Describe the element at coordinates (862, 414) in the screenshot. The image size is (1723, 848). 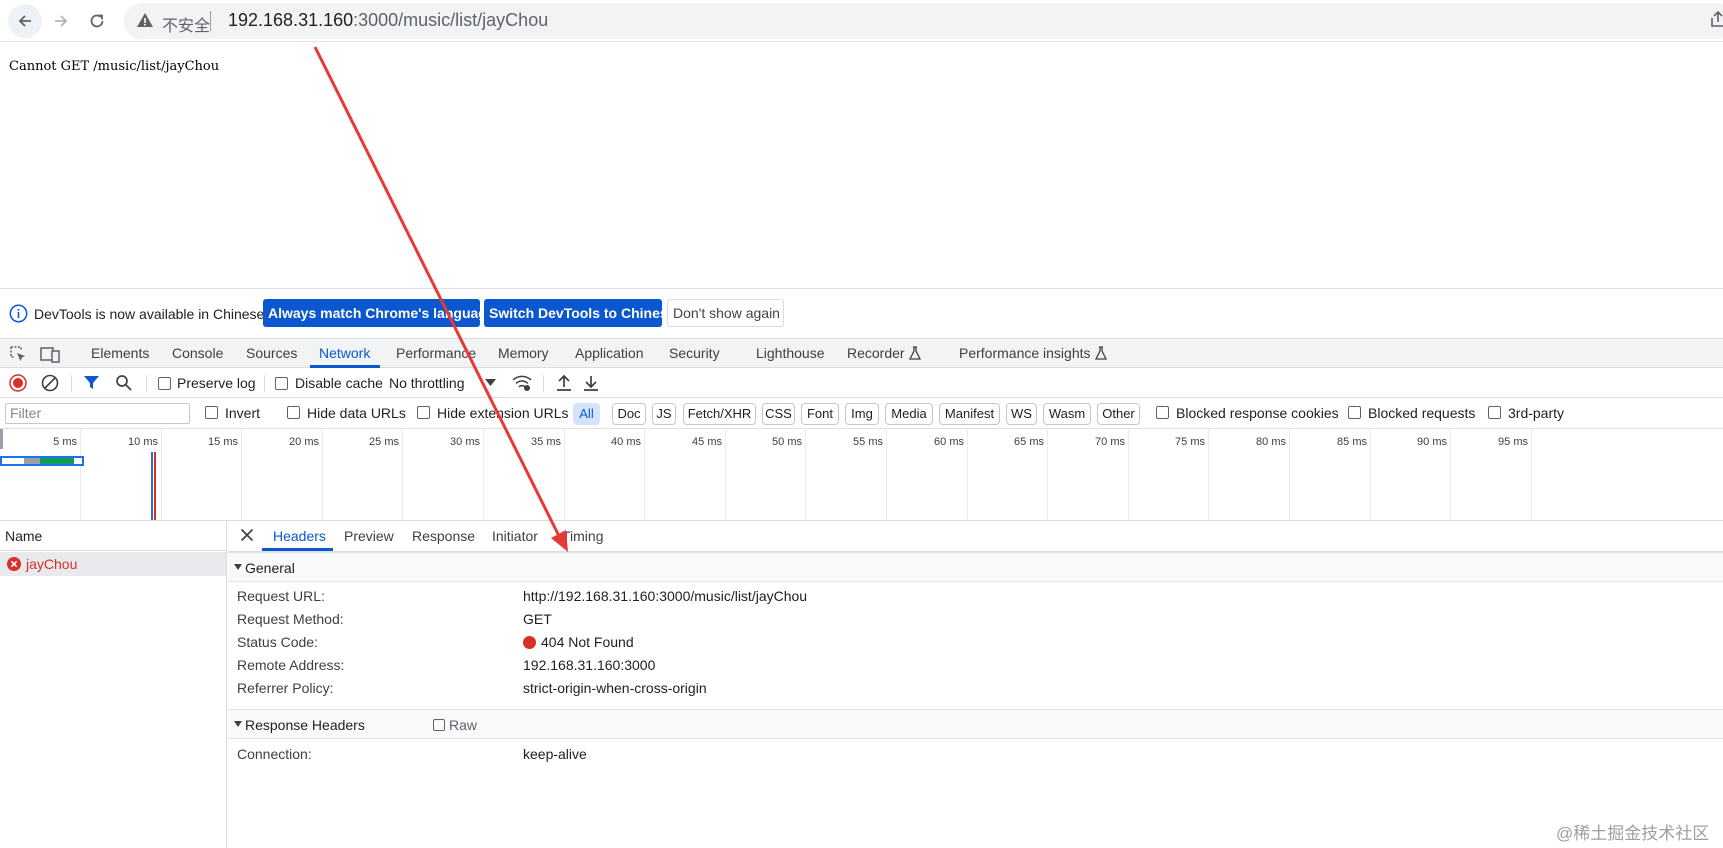
I see `type-filter-img: Img` at that location.